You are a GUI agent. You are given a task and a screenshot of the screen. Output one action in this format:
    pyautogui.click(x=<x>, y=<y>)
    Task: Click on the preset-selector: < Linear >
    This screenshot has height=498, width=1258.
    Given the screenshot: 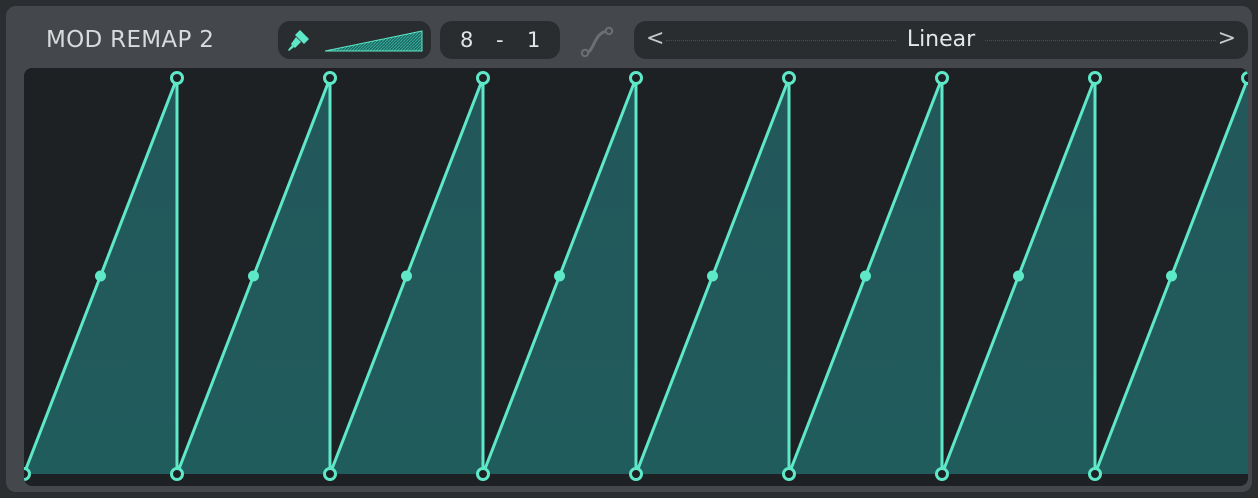 What is the action you would take?
    pyautogui.click(x=941, y=40)
    